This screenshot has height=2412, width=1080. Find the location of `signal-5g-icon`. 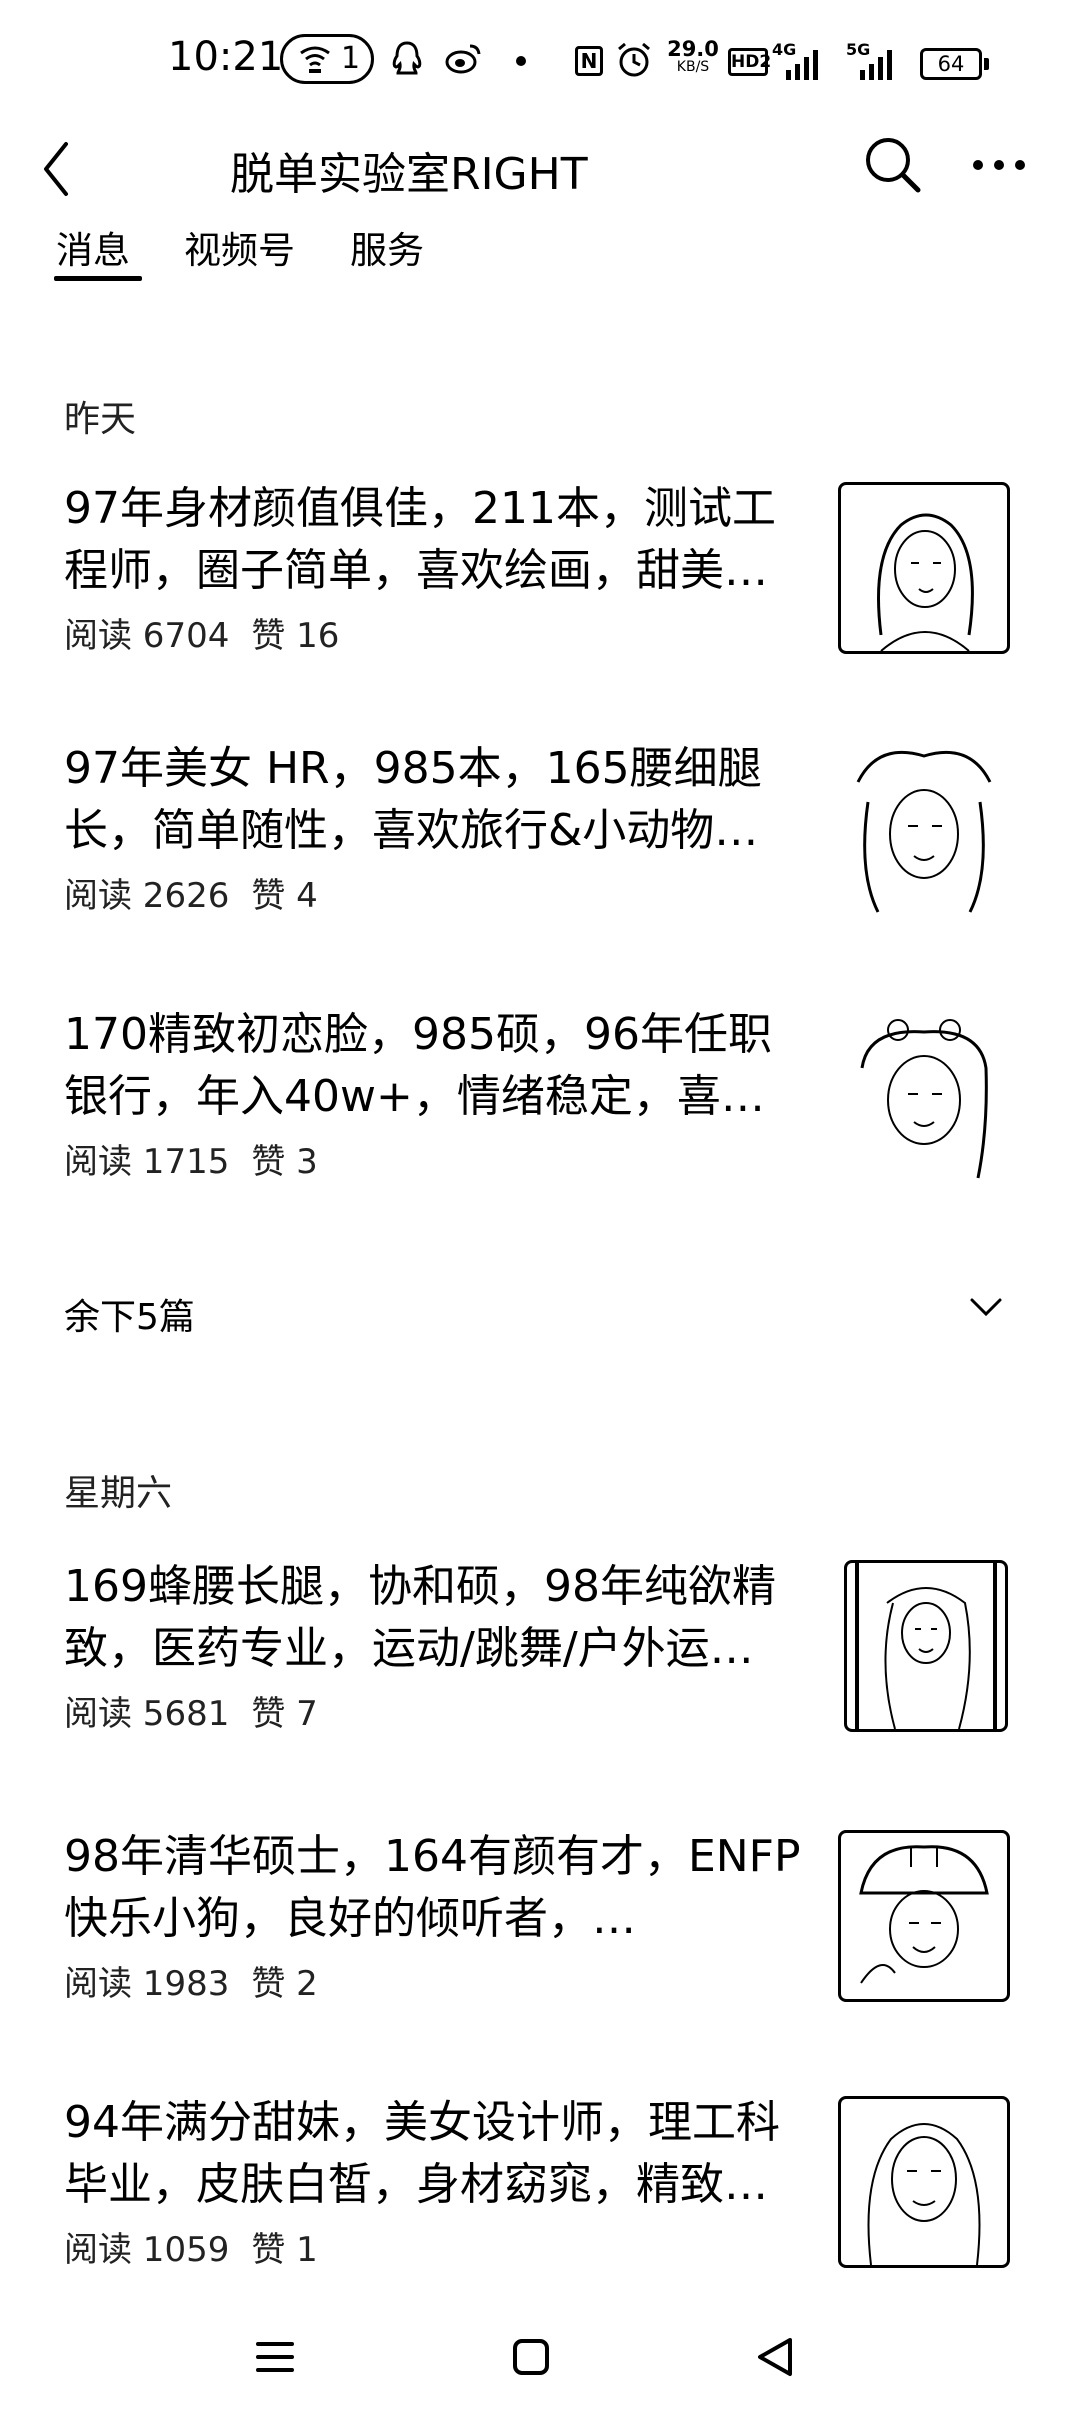

signal-5g-icon is located at coordinates (876, 65).